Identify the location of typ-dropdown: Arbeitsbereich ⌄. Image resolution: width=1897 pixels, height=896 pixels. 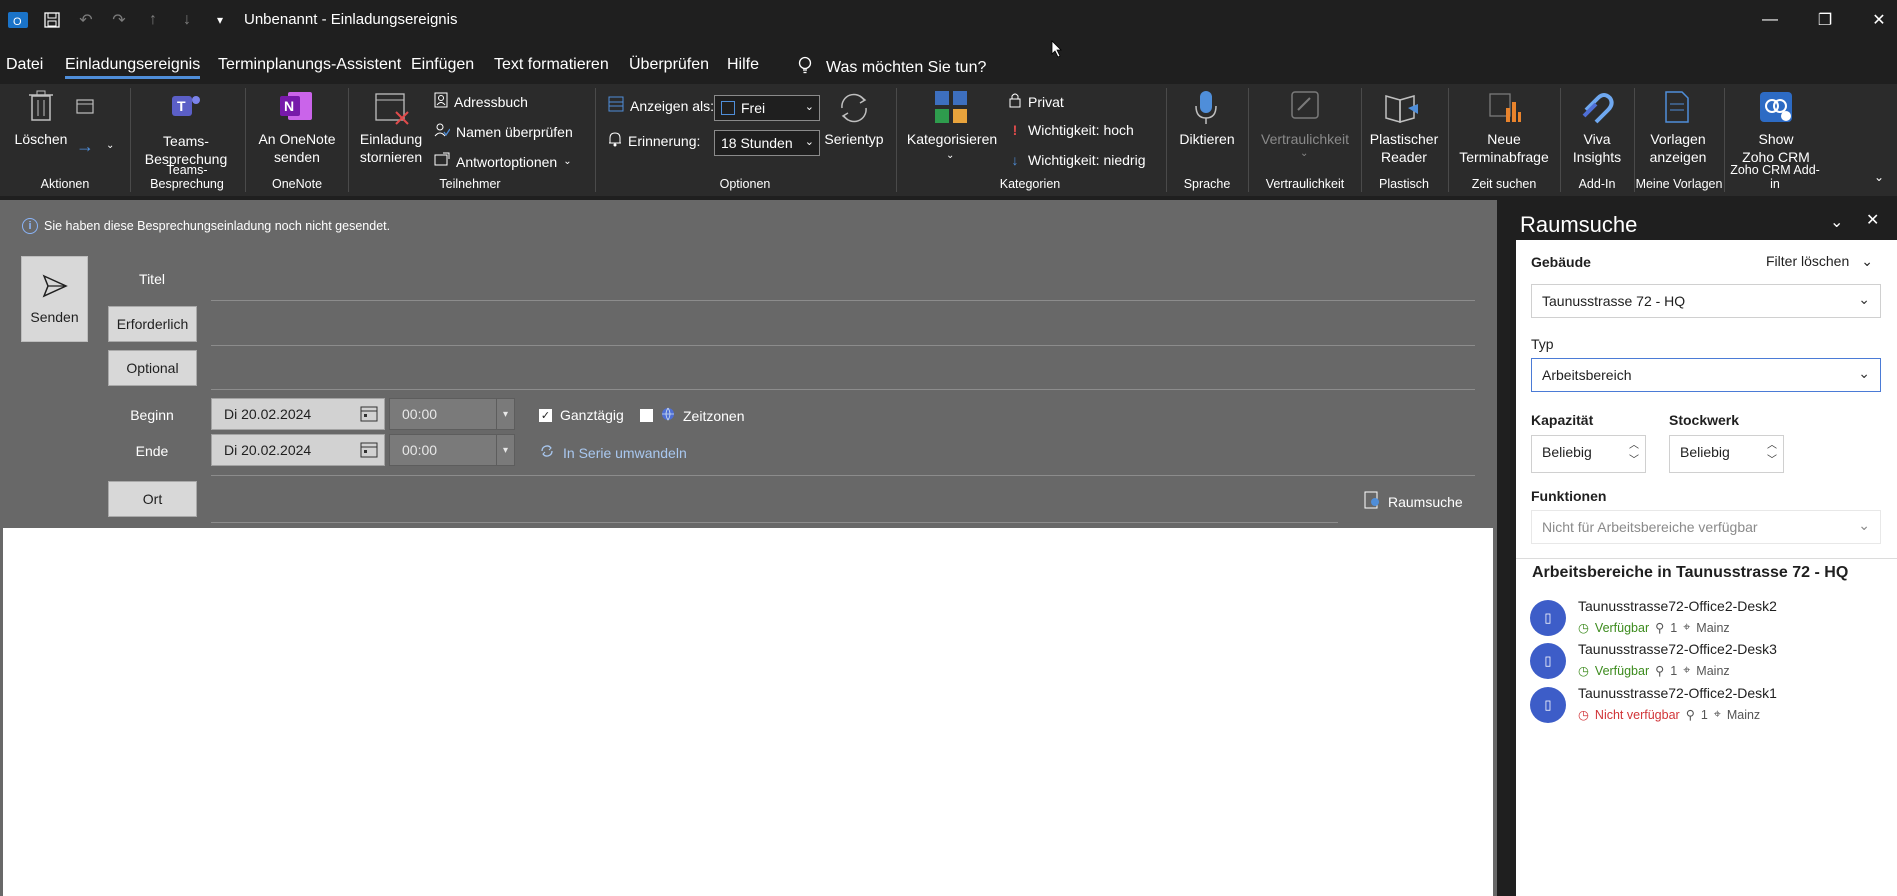
(1706, 375).